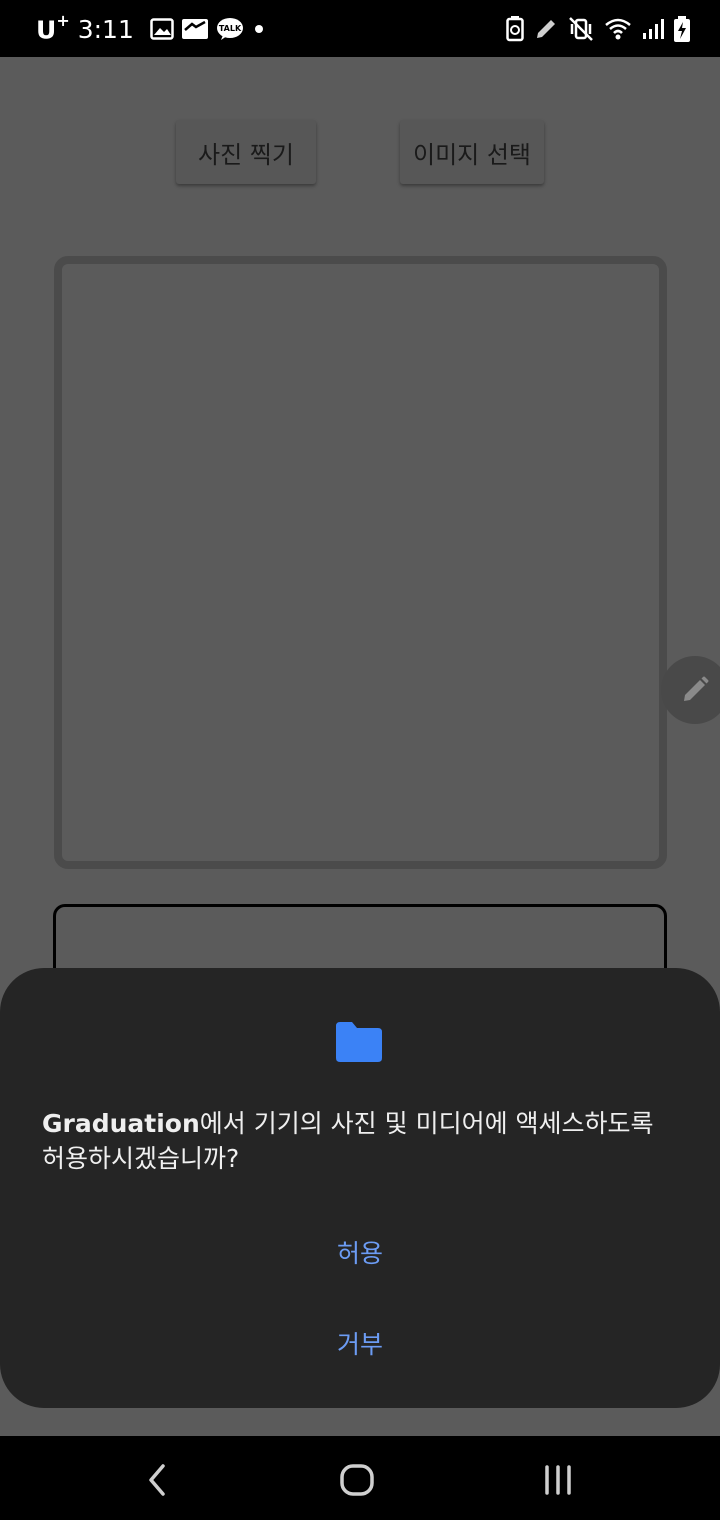  What do you see at coordinates (194, 29) in the screenshot?
I see `mail-icon` at bounding box center [194, 29].